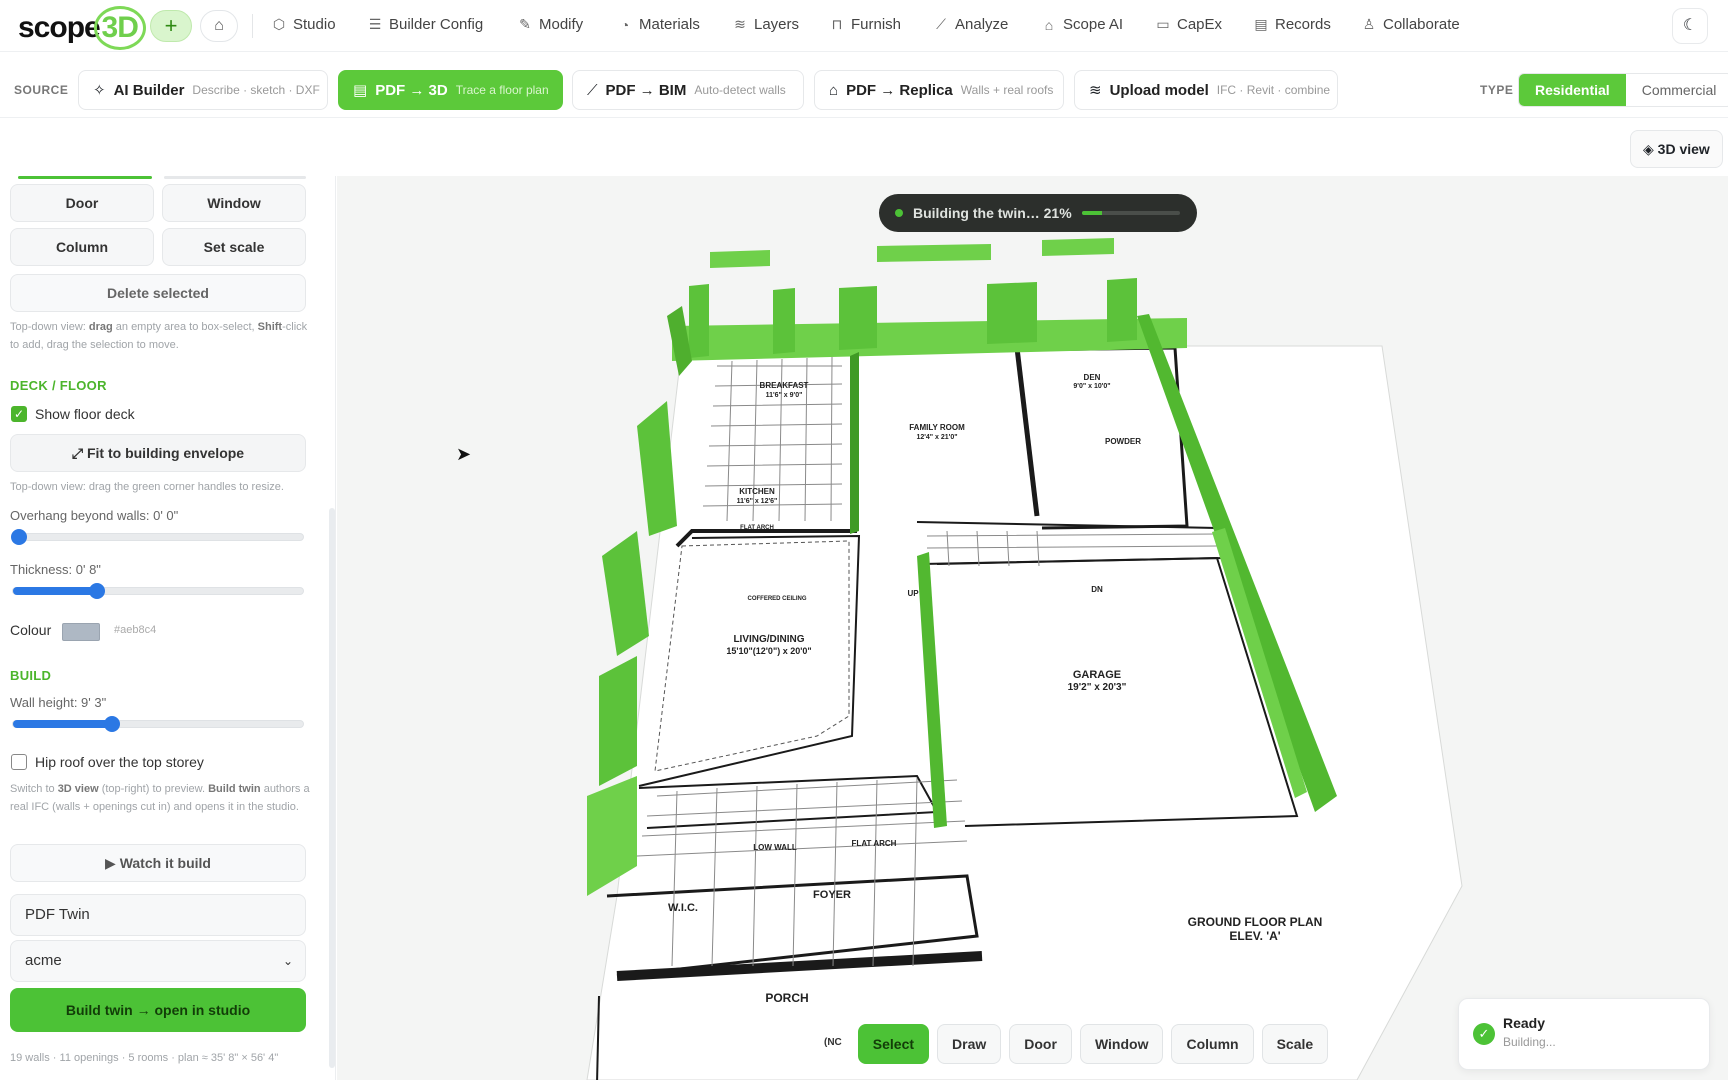  Describe the element at coordinates (768, 651) in the screenshot. I see `dim-living: 15'10"(12'0") x 20'0"` at that location.